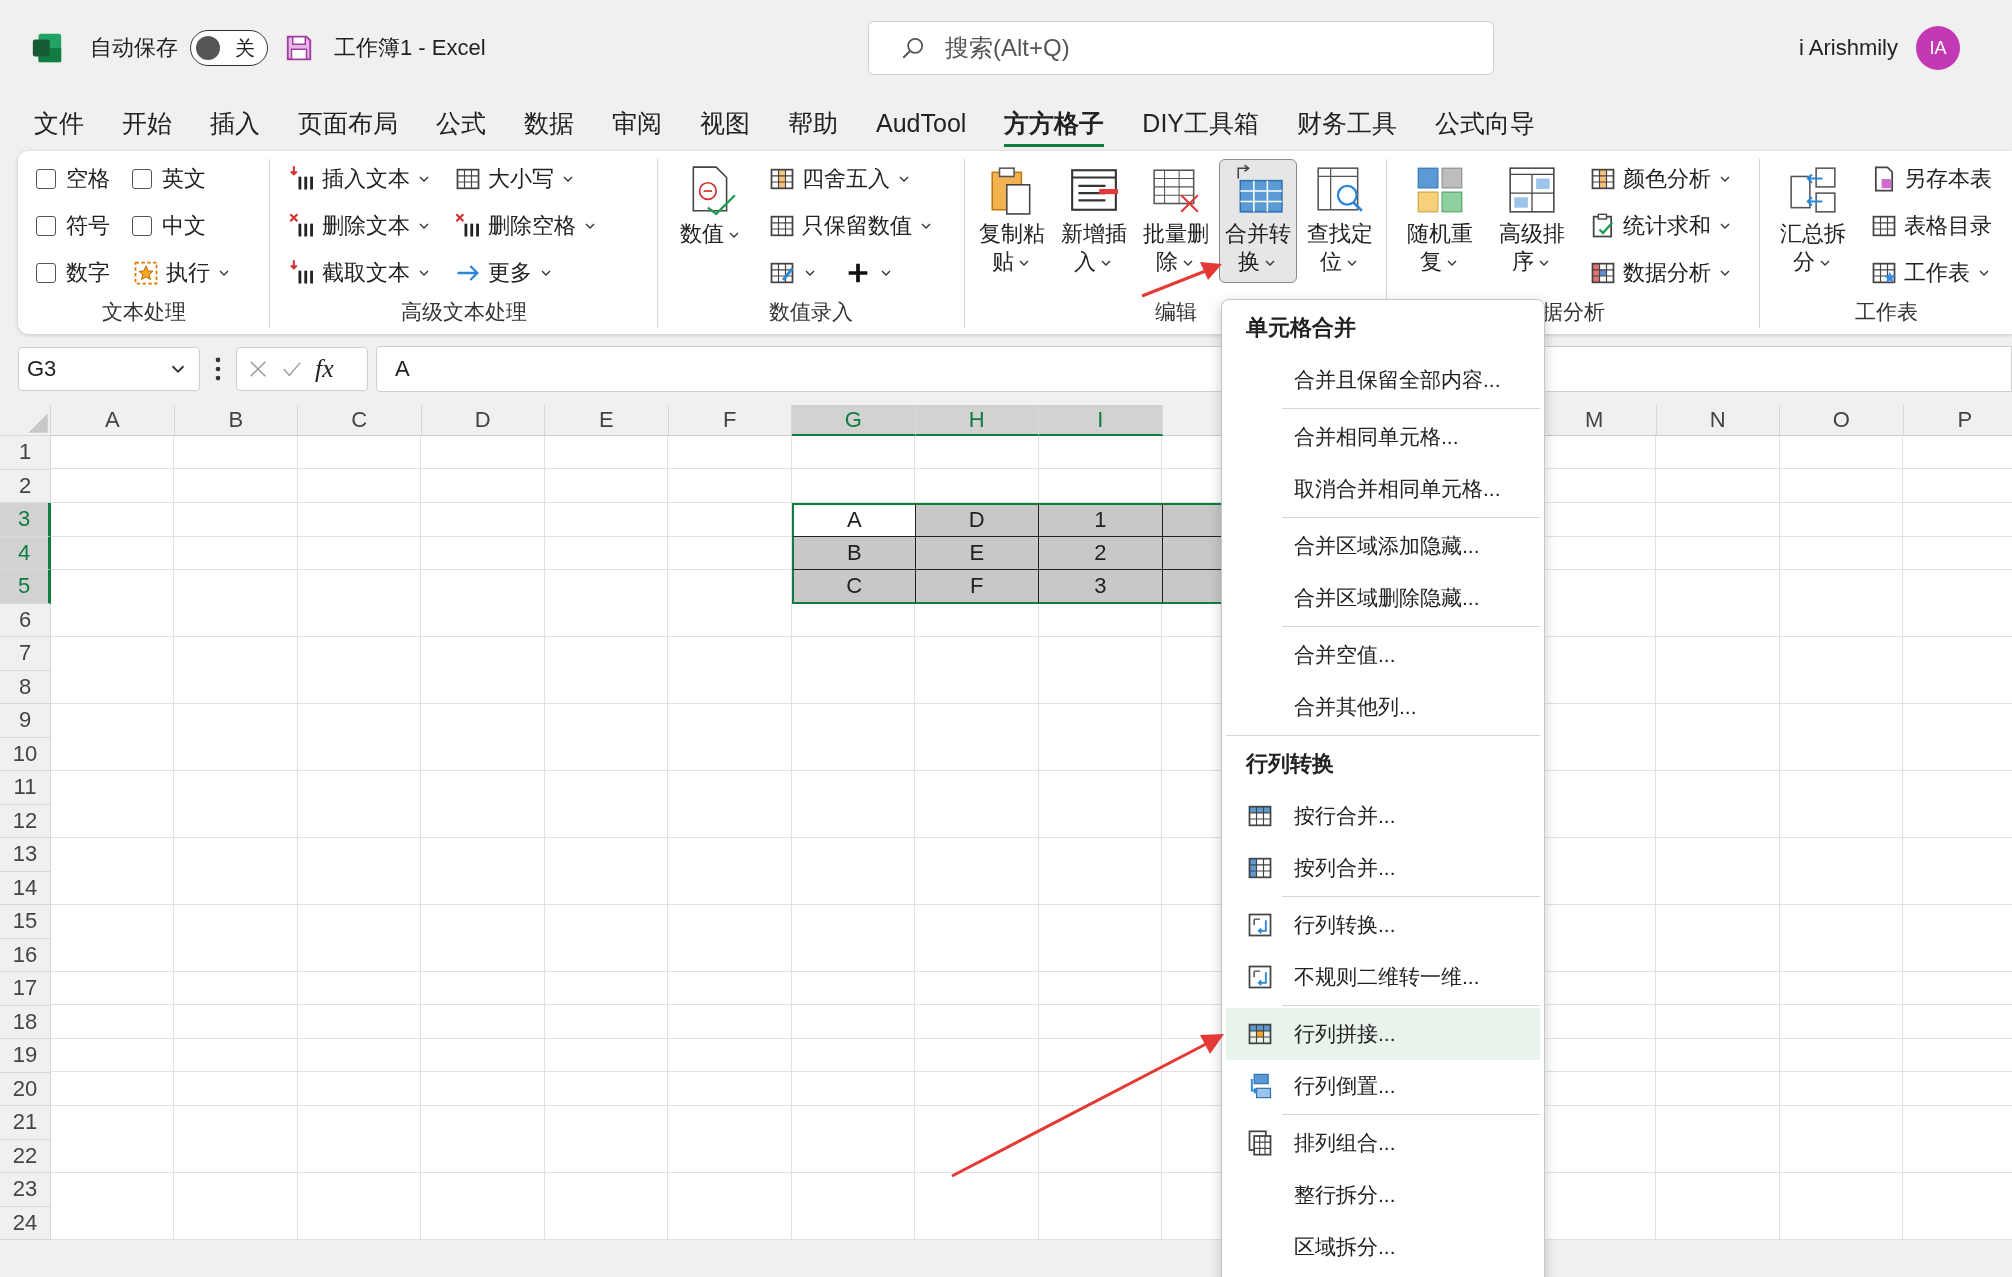  What do you see at coordinates (25, 486) in the screenshot?
I see `row-header: 2` at bounding box center [25, 486].